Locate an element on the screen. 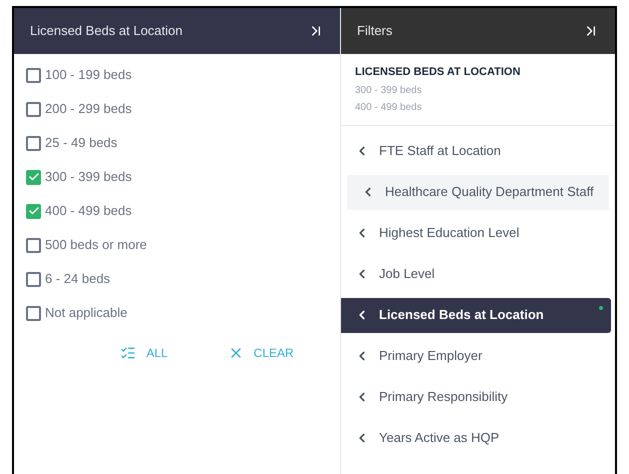 This screenshot has height=474, width=629. checkbox-option: 6 - 24 beds is located at coordinates (177, 279).